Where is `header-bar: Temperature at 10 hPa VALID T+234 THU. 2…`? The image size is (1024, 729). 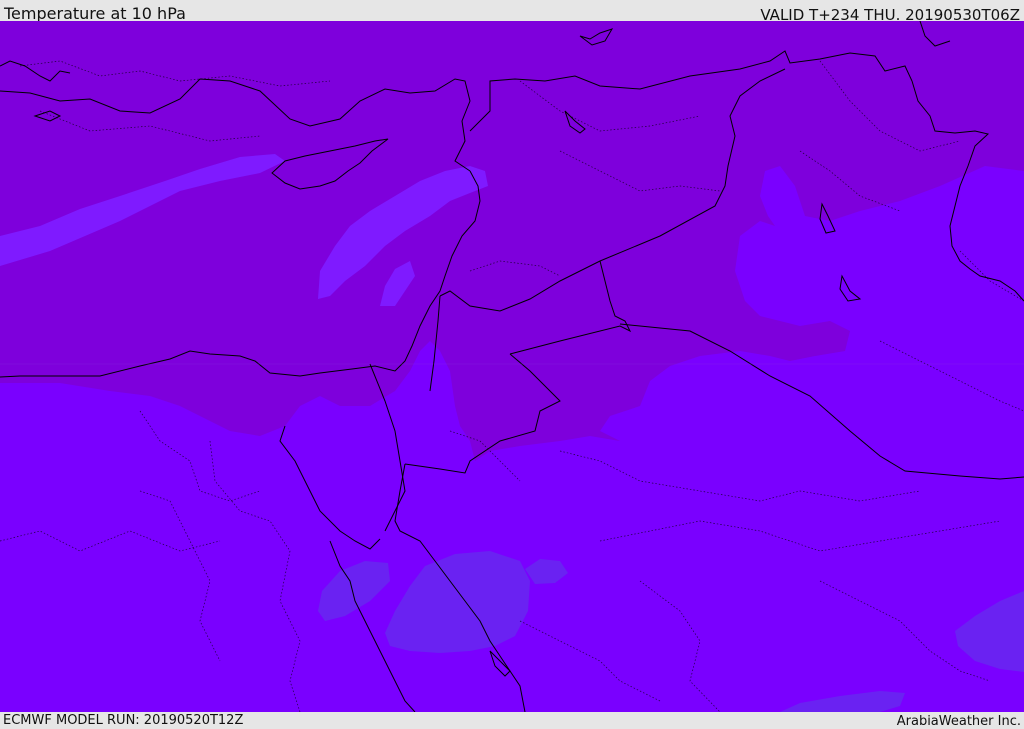 header-bar: Temperature at 10 hPa VALID T+234 THU. 2… is located at coordinates (512, 12).